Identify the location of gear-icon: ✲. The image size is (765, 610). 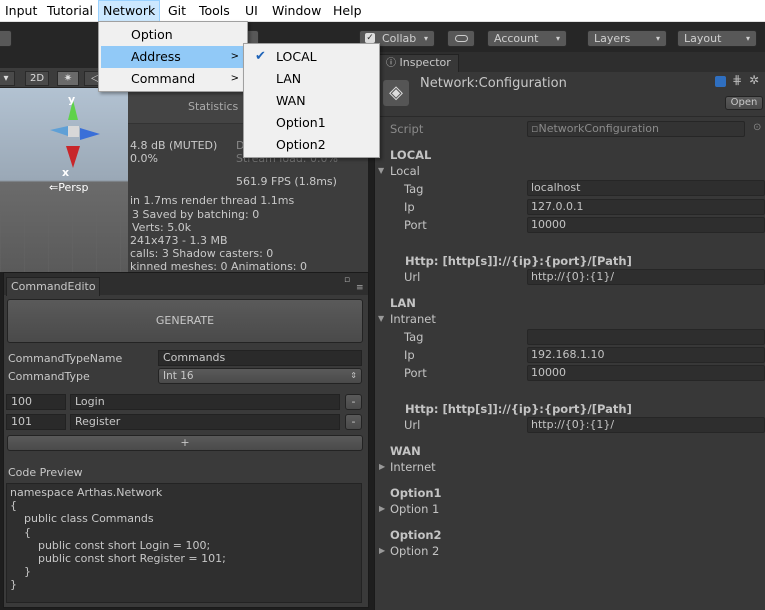
(754, 80).